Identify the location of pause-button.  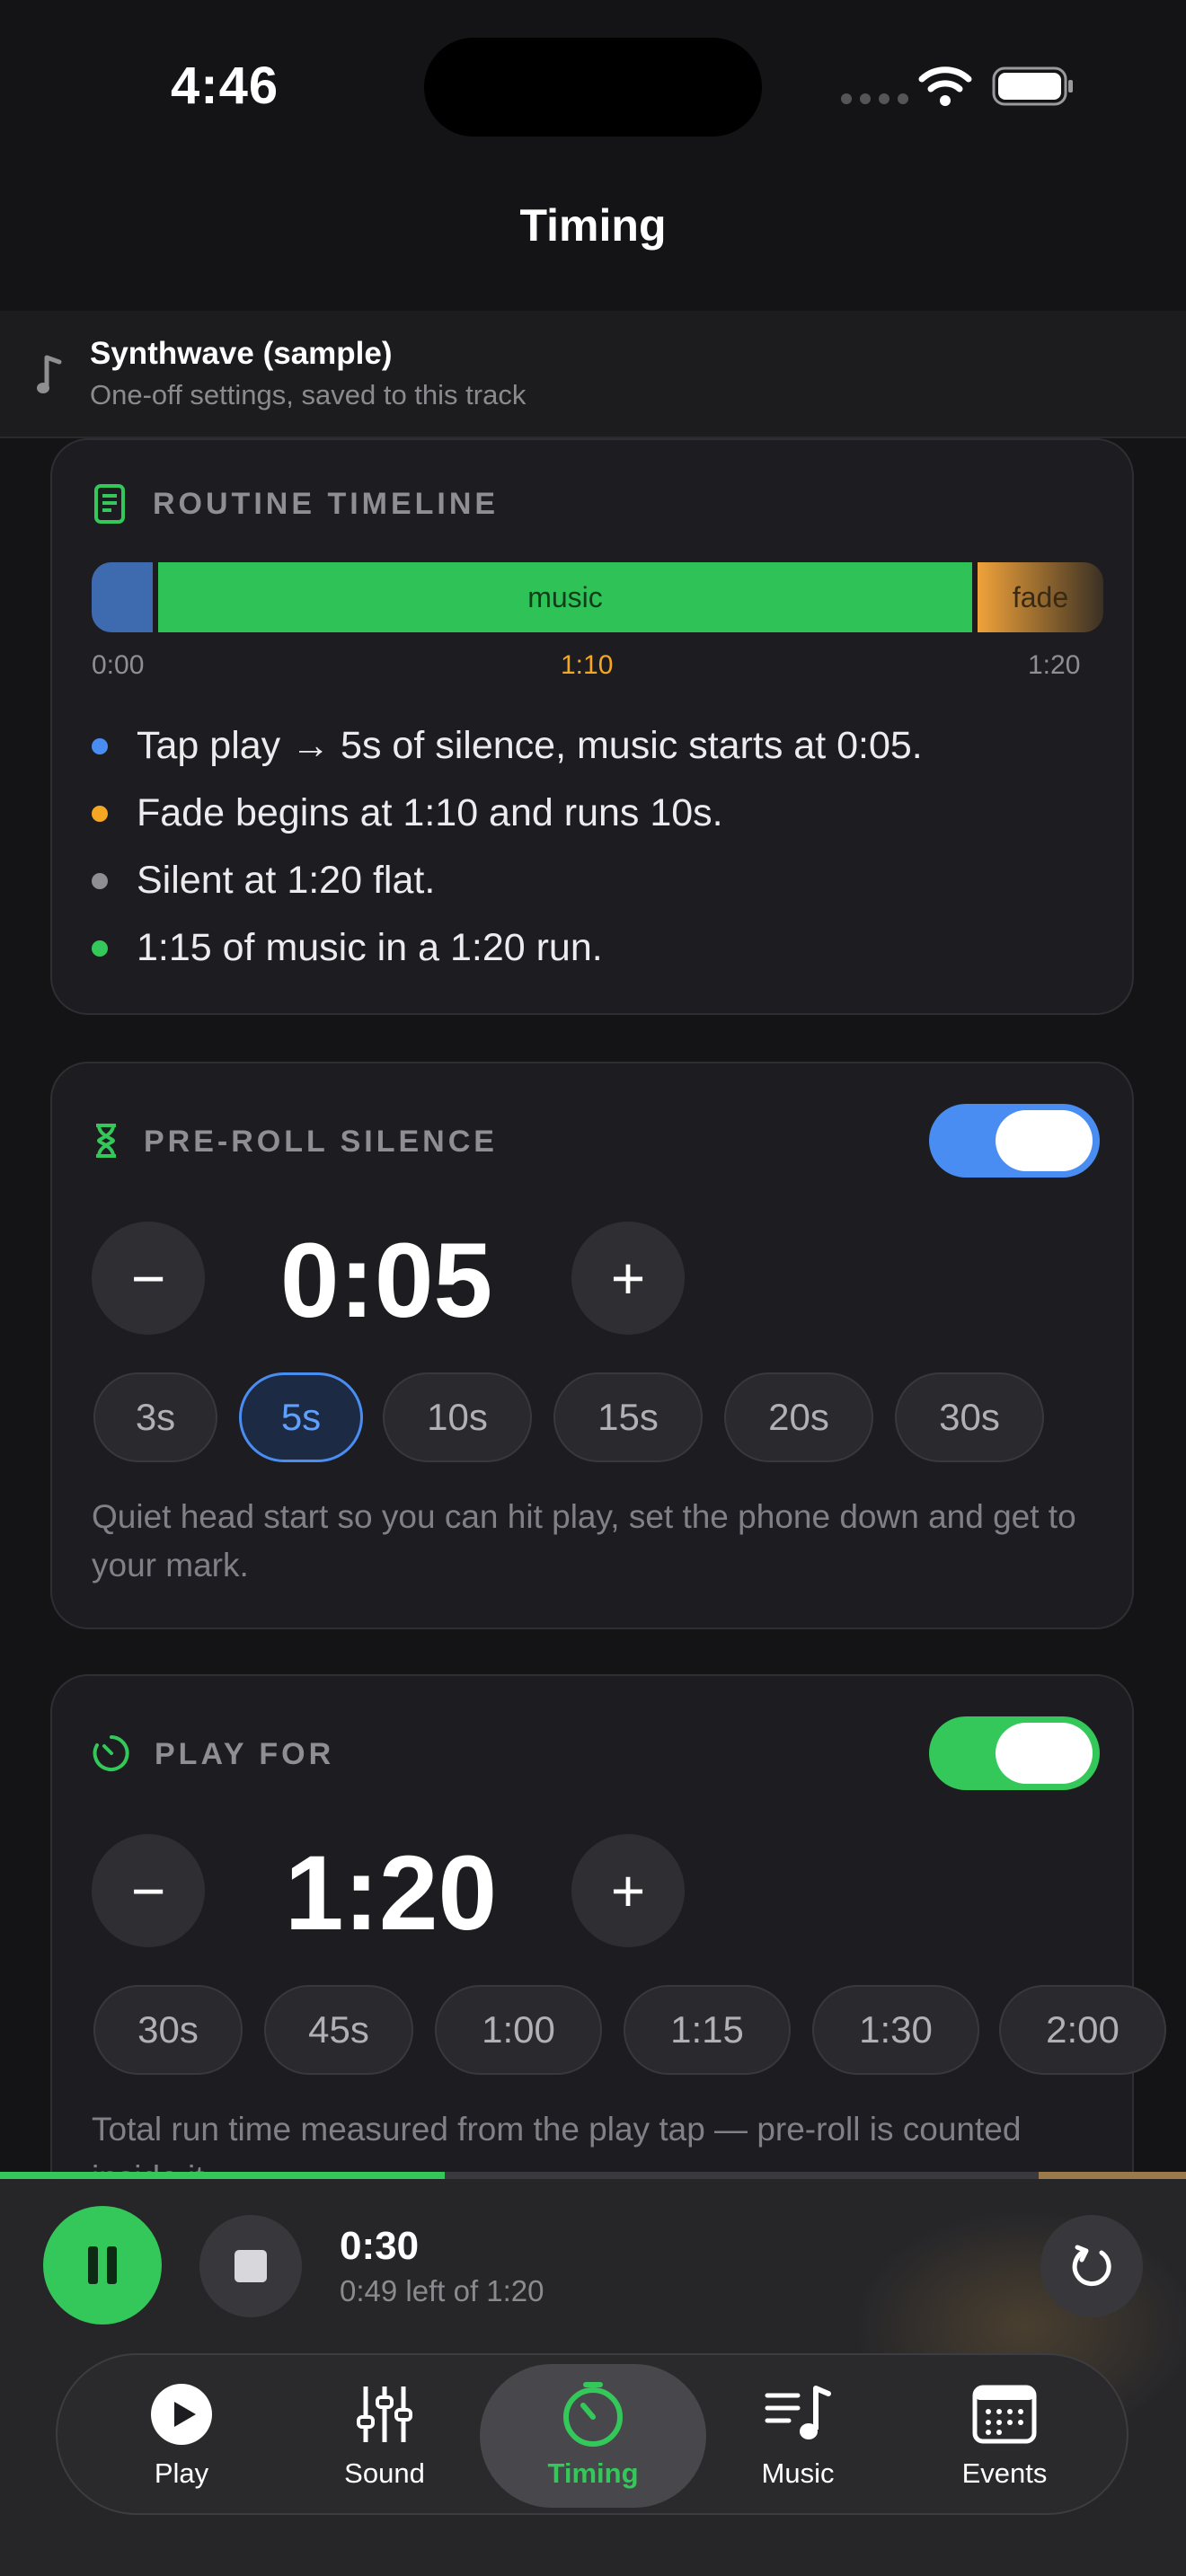
(102, 2265).